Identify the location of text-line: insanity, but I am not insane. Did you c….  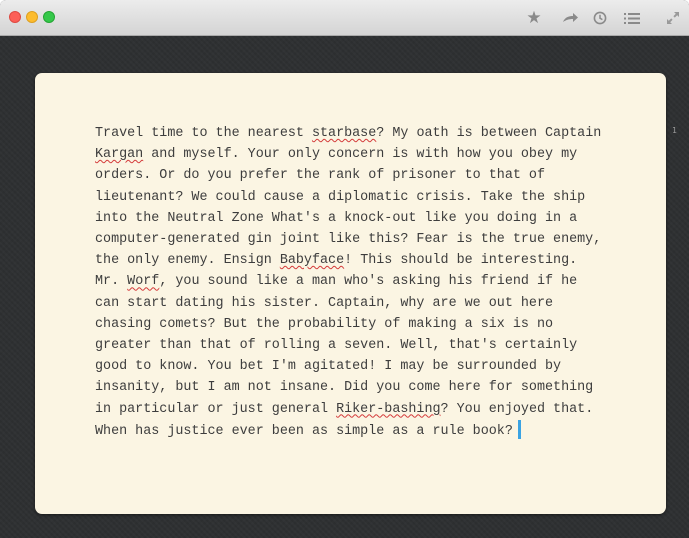
(344, 387).